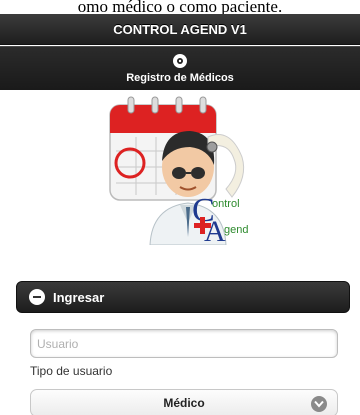 Image resolution: width=360 pixels, height=415 pixels. I want to click on tipo-usuario-value: Médico, so click(184, 403).